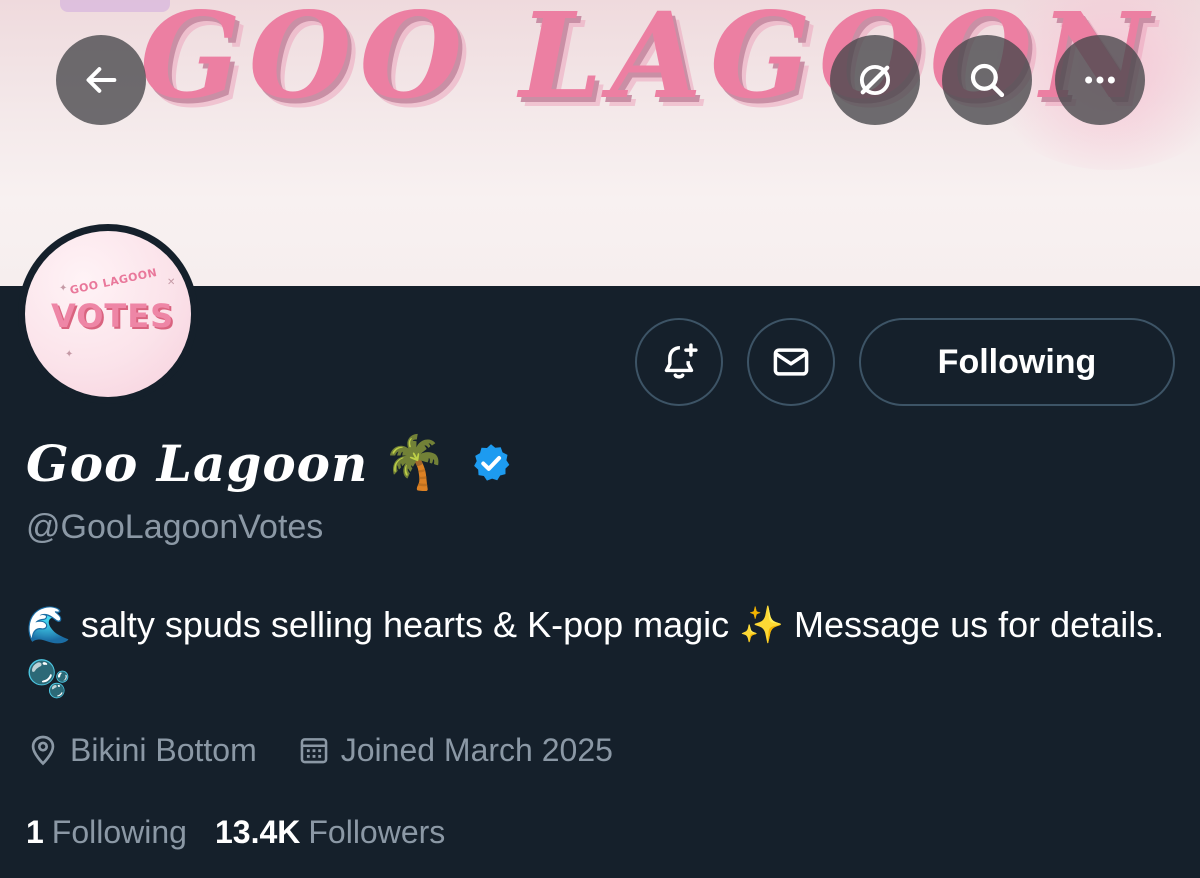  I want to click on avatar: GOO LAGOON VOTES ✦ ✕ ✦, so click(108, 314).